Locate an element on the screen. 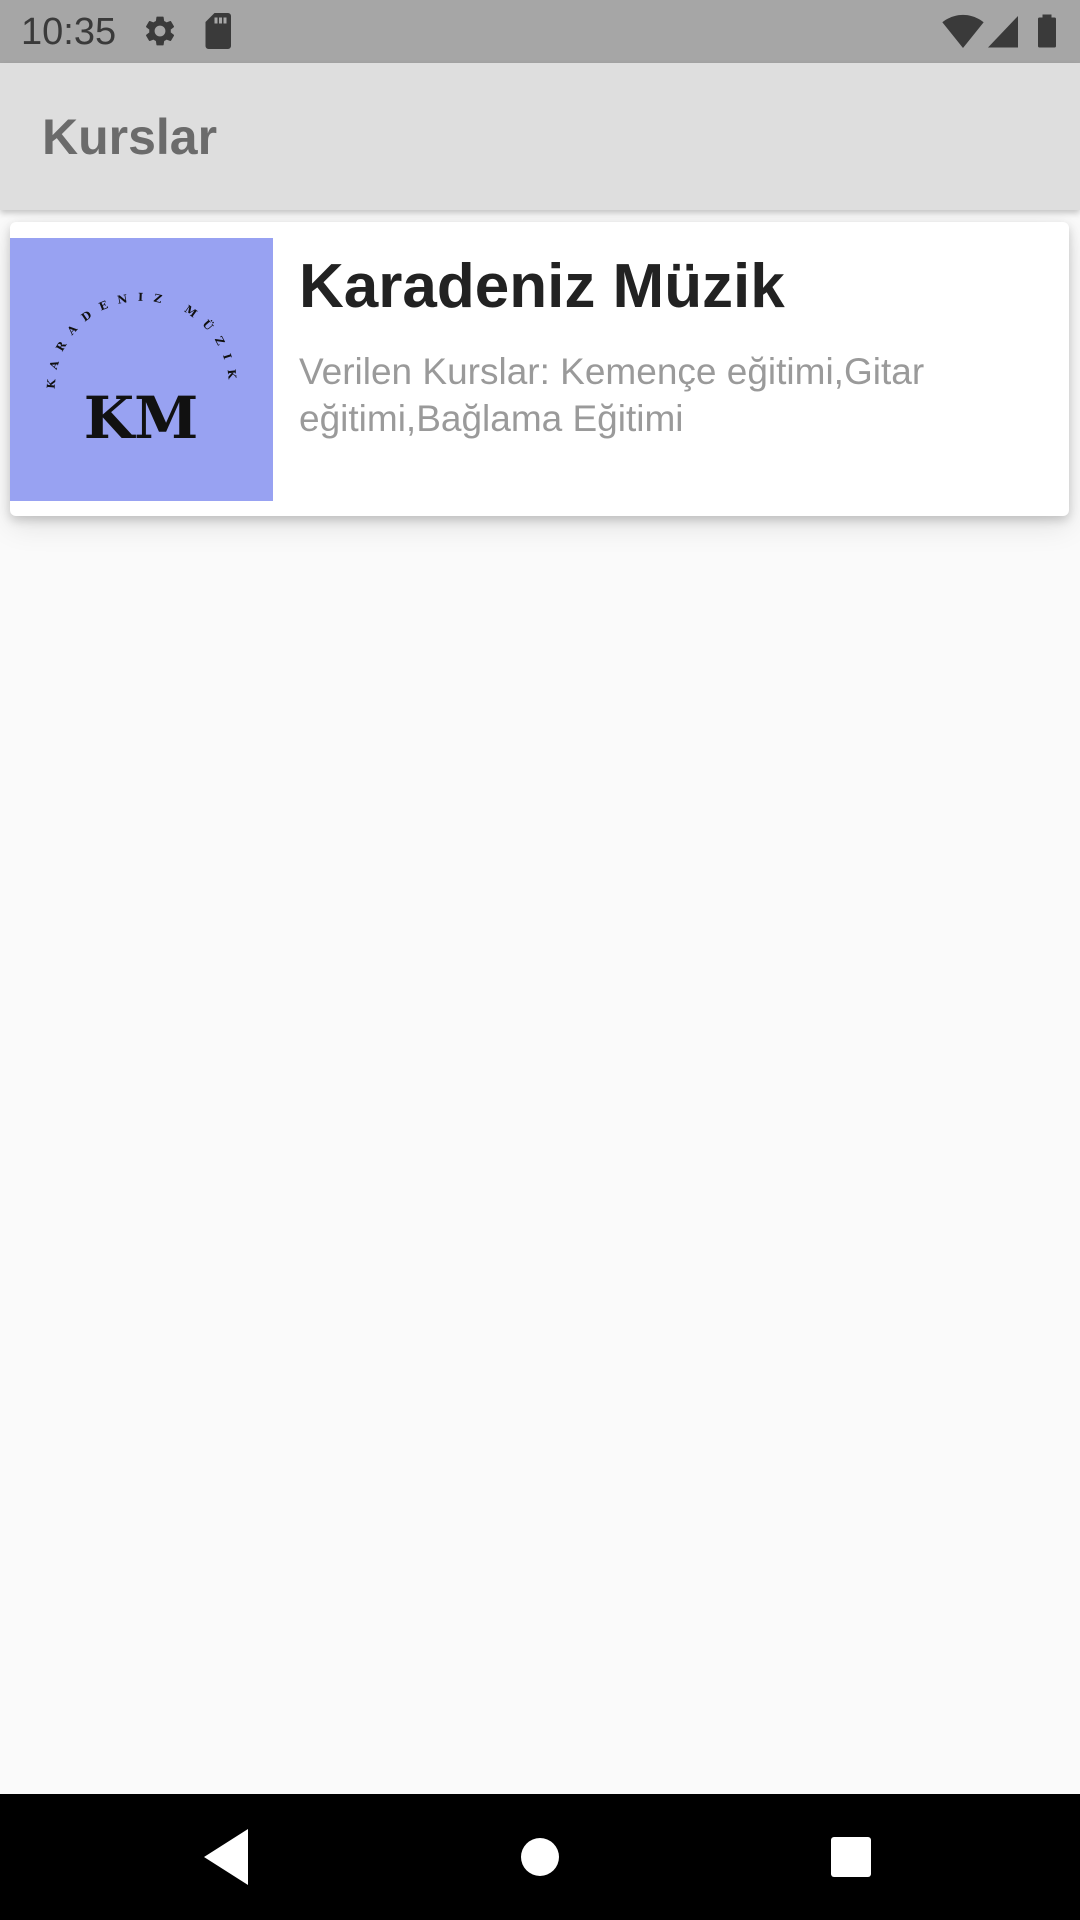 Image resolution: width=1080 pixels, height=1920 pixels. home-icon is located at coordinates (540, 1857).